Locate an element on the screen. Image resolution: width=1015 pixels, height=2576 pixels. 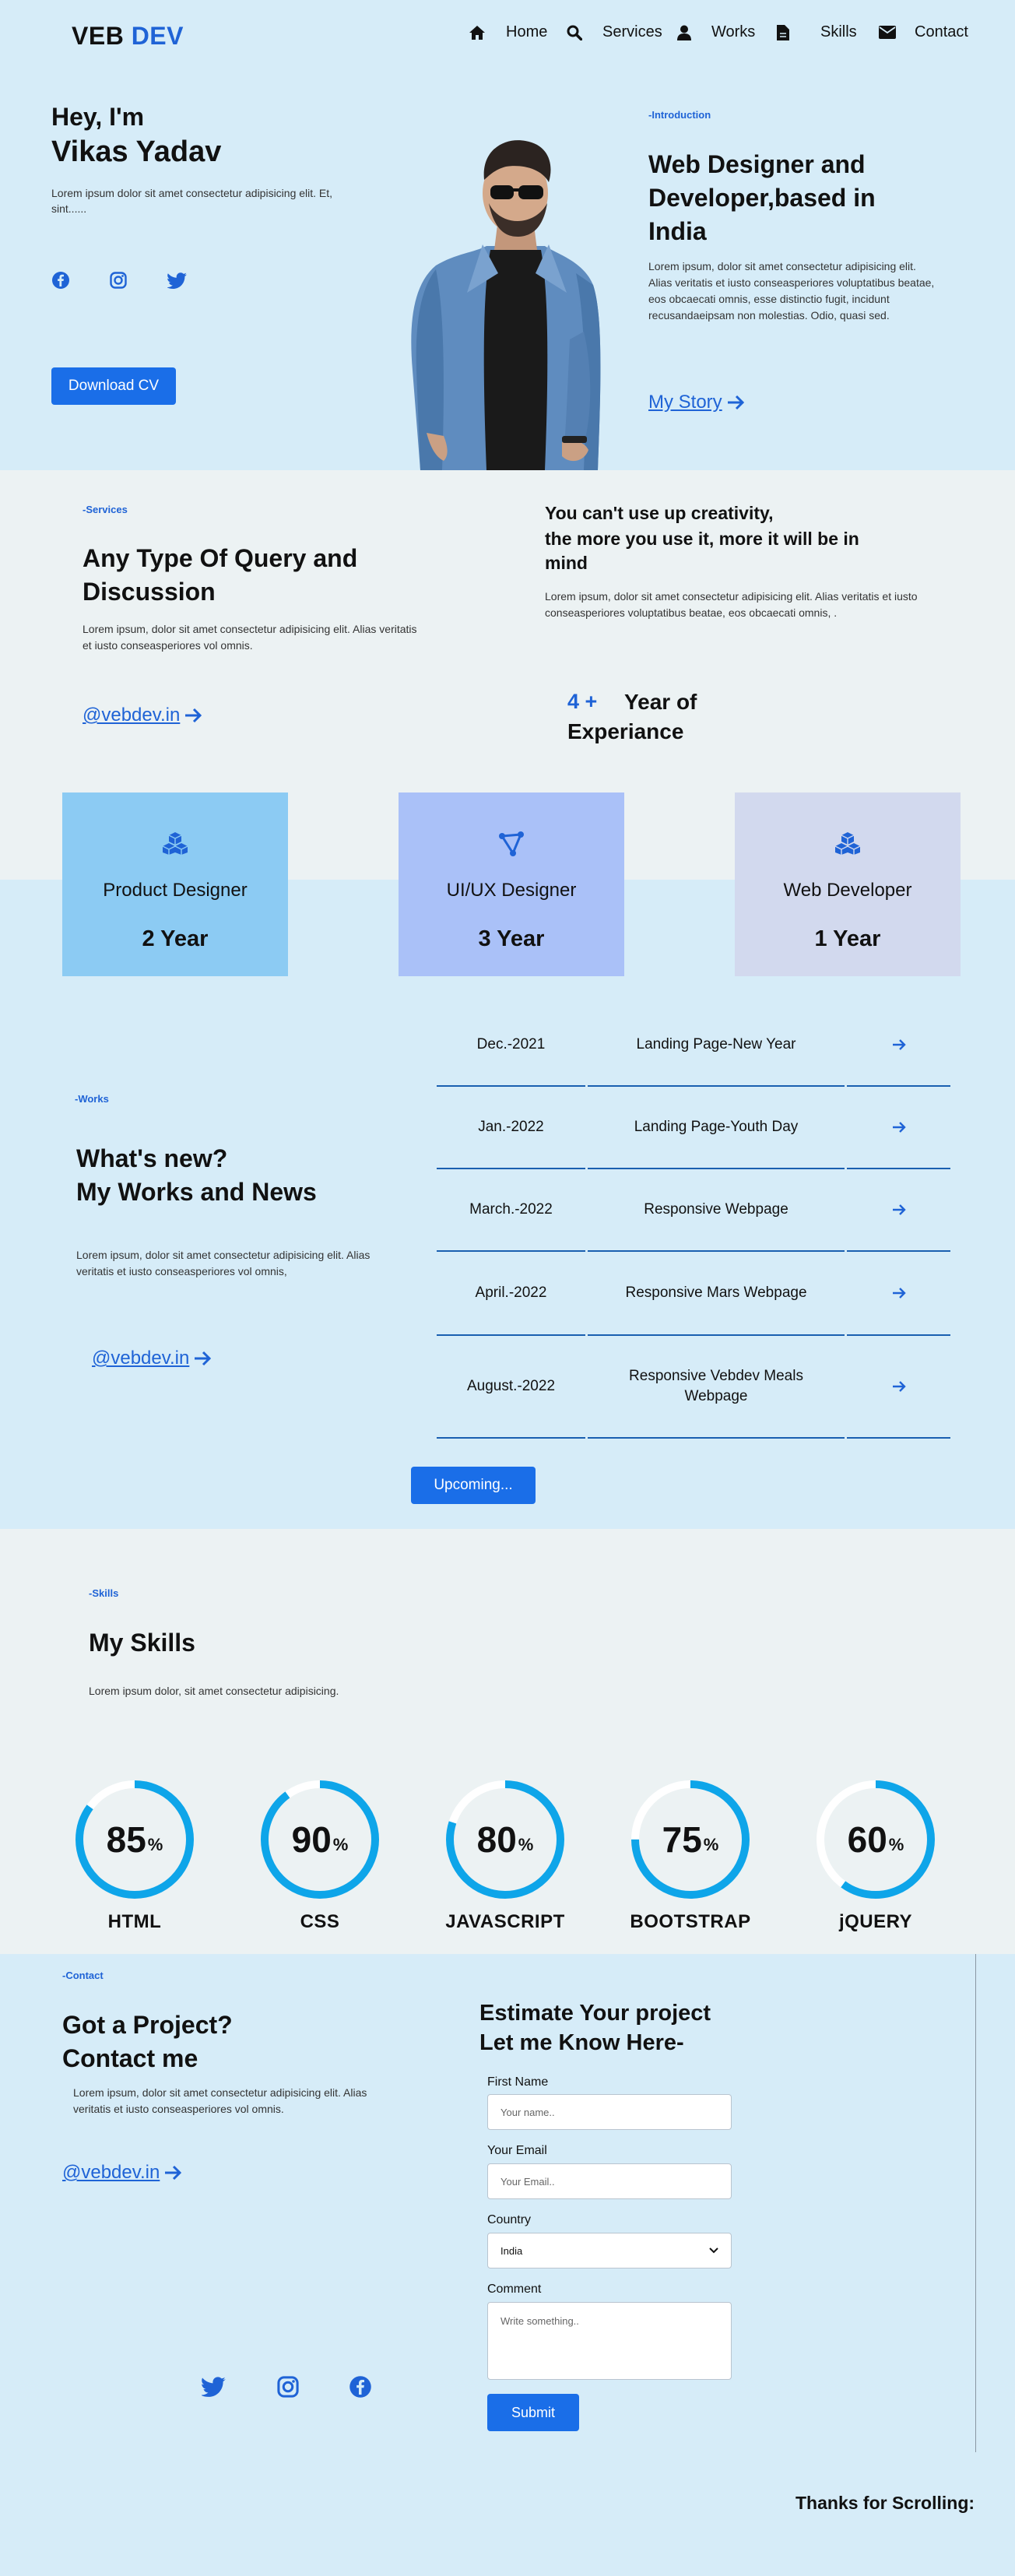
services-link-text: @vebdev.in is located at coordinates (131, 716).